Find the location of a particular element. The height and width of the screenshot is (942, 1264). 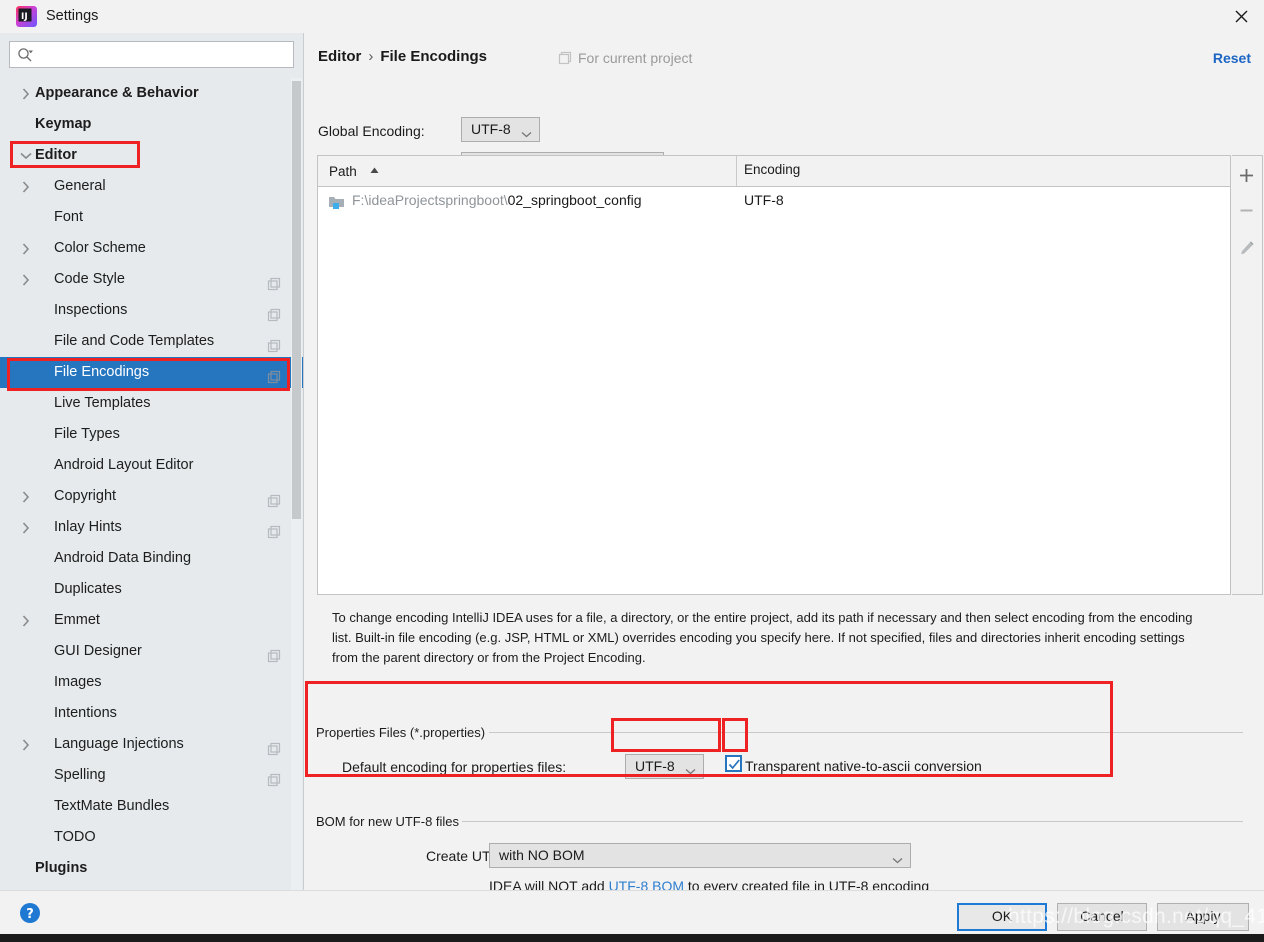

sidebar-item-appearance-behavior: Appearance & Behavior is located at coordinates (151, 93).